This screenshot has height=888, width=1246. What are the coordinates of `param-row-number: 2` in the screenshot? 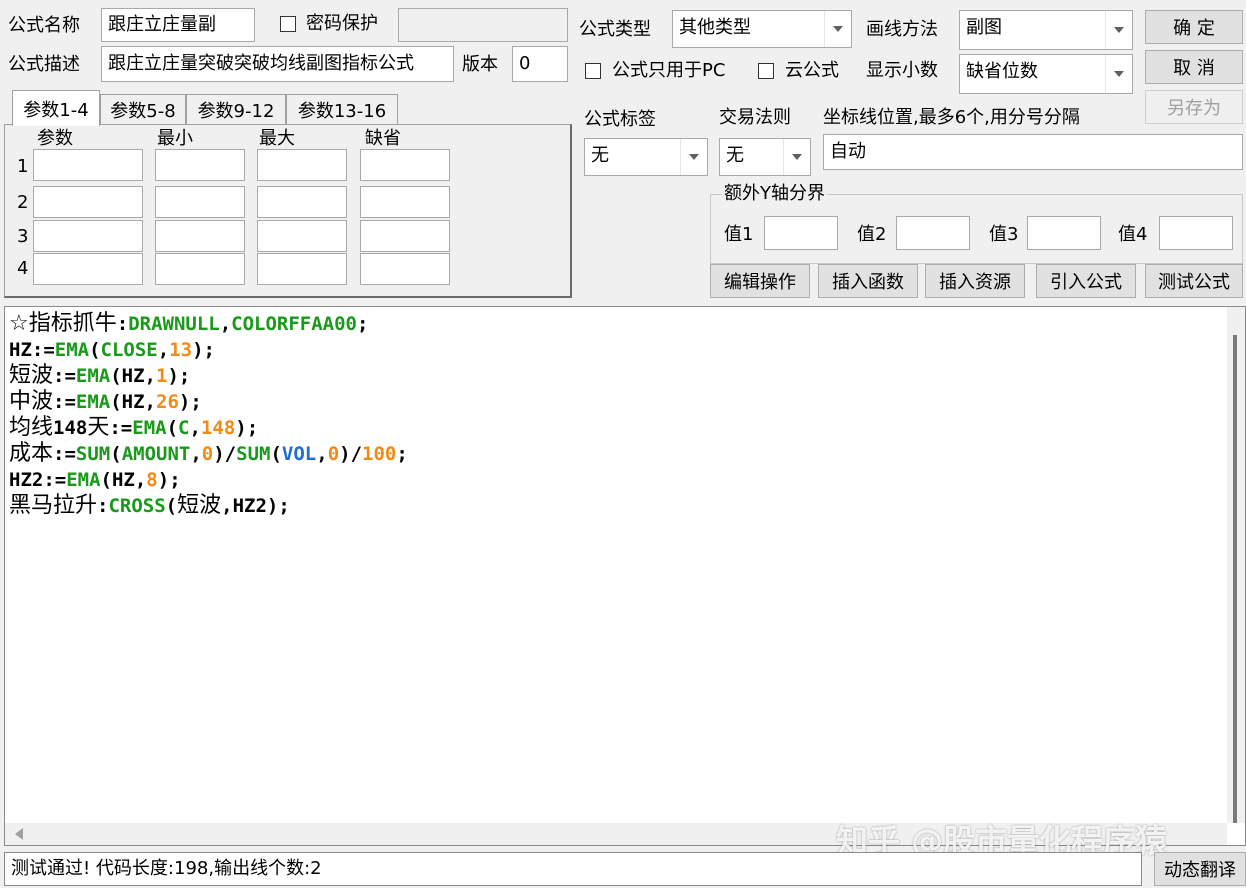 It's located at (23, 202).